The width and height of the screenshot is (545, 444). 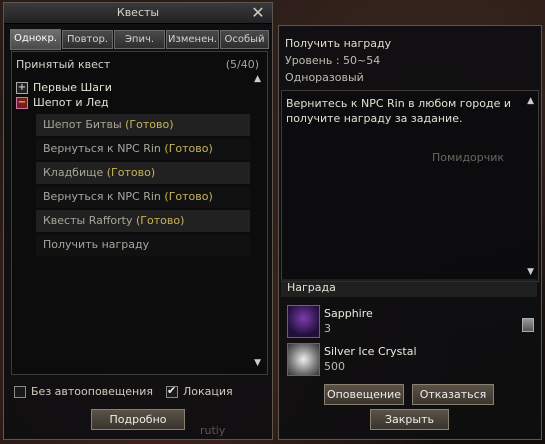 I want to click on reward-qty: 3, so click(x=327, y=328).